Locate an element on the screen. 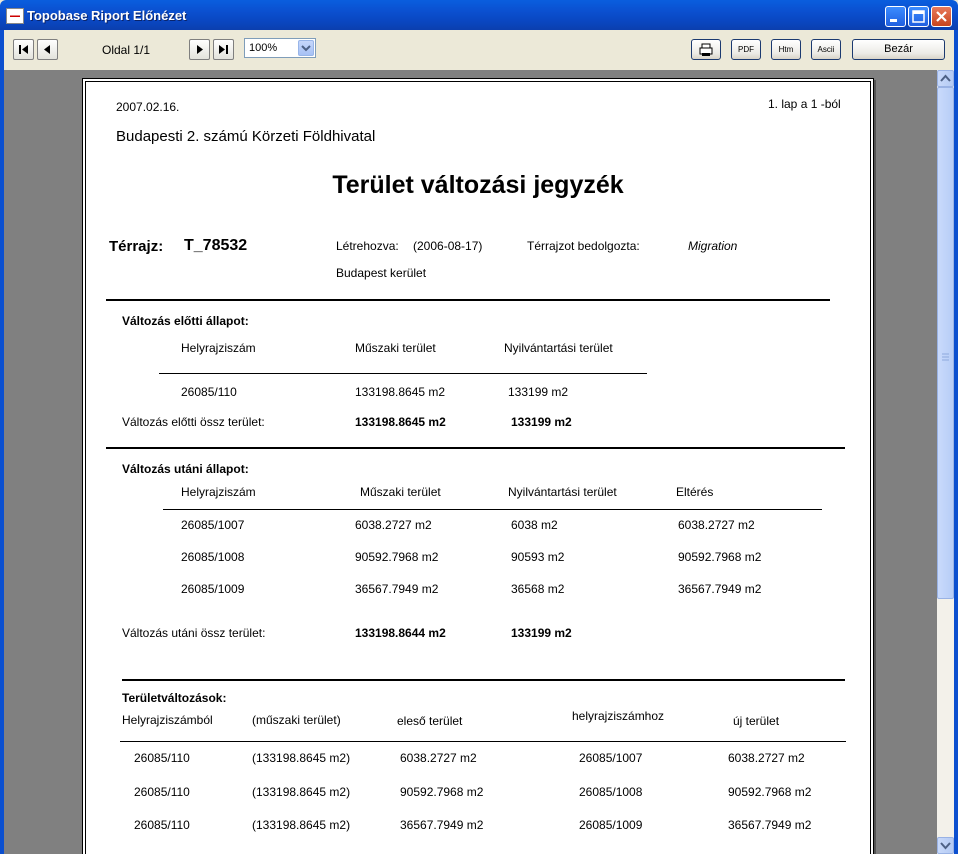  changes-row-1-technical-area: (133198.8645 m2) is located at coordinates (301, 758).